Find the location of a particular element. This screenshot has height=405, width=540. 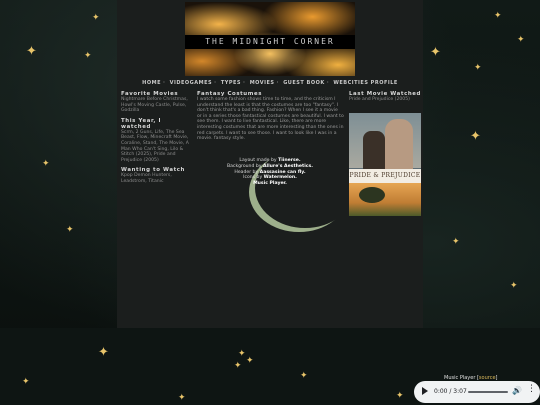

nav-guest-book: GUEST BOOK is located at coordinates (304, 83).